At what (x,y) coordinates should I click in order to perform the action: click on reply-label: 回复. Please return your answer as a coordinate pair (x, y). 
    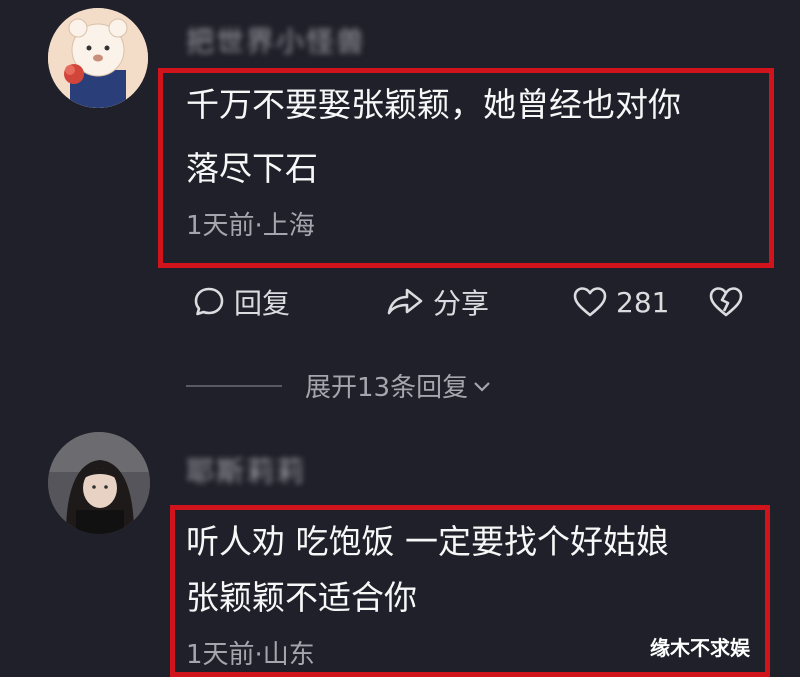
    Looking at the image, I should click on (262, 303).